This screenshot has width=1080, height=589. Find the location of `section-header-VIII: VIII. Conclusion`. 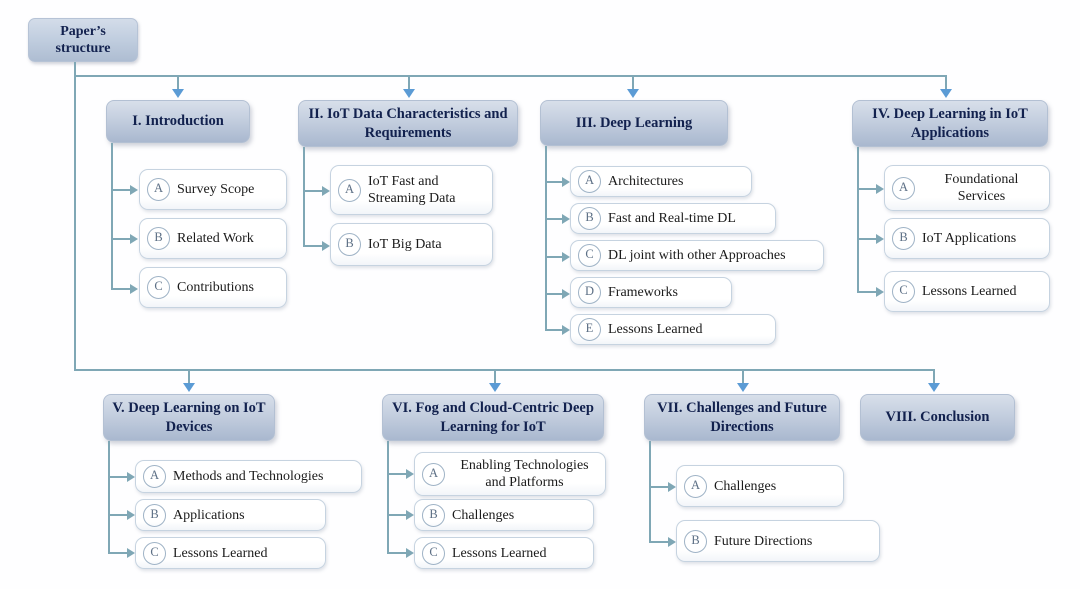

section-header-VIII: VIII. Conclusion is located at coordinates (937, 417).